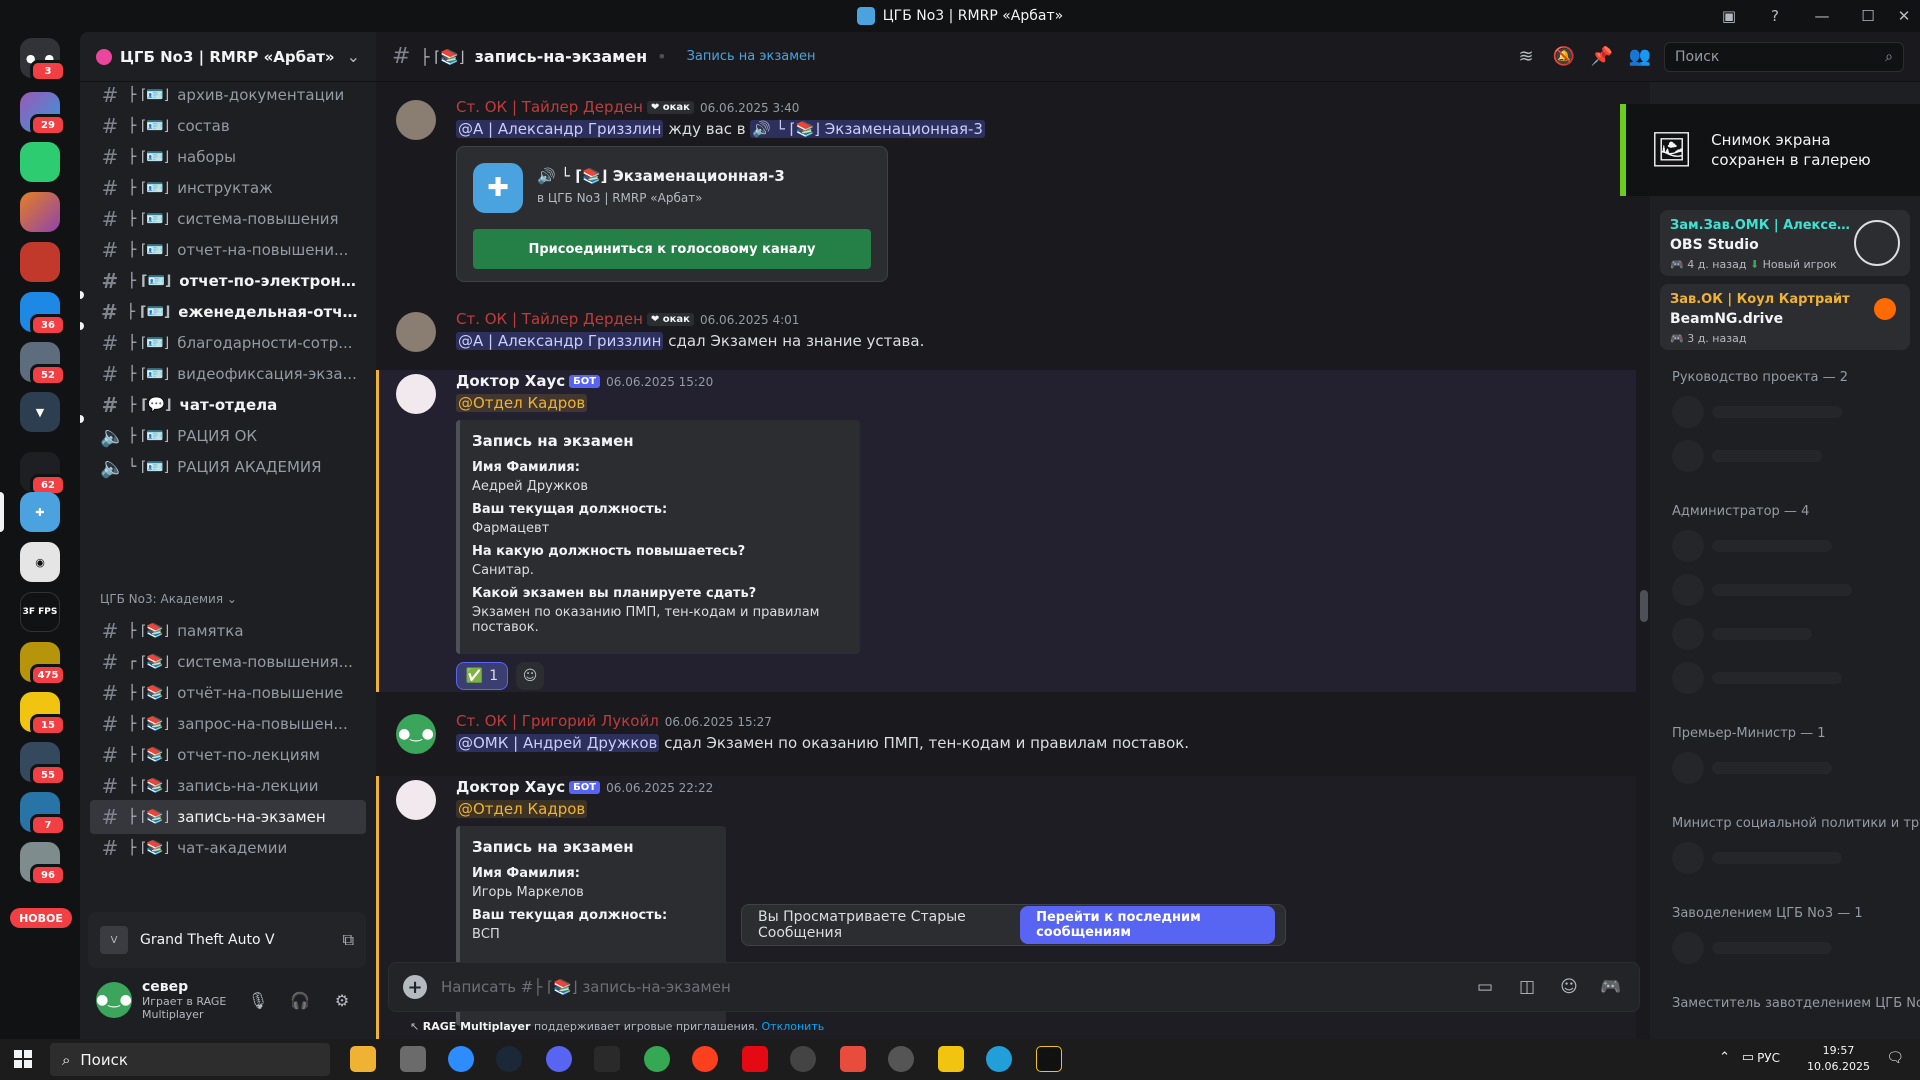 This screenshot has height=1080, width=1920. I want to click on add-attachment-icon: +, so click(415, 987).